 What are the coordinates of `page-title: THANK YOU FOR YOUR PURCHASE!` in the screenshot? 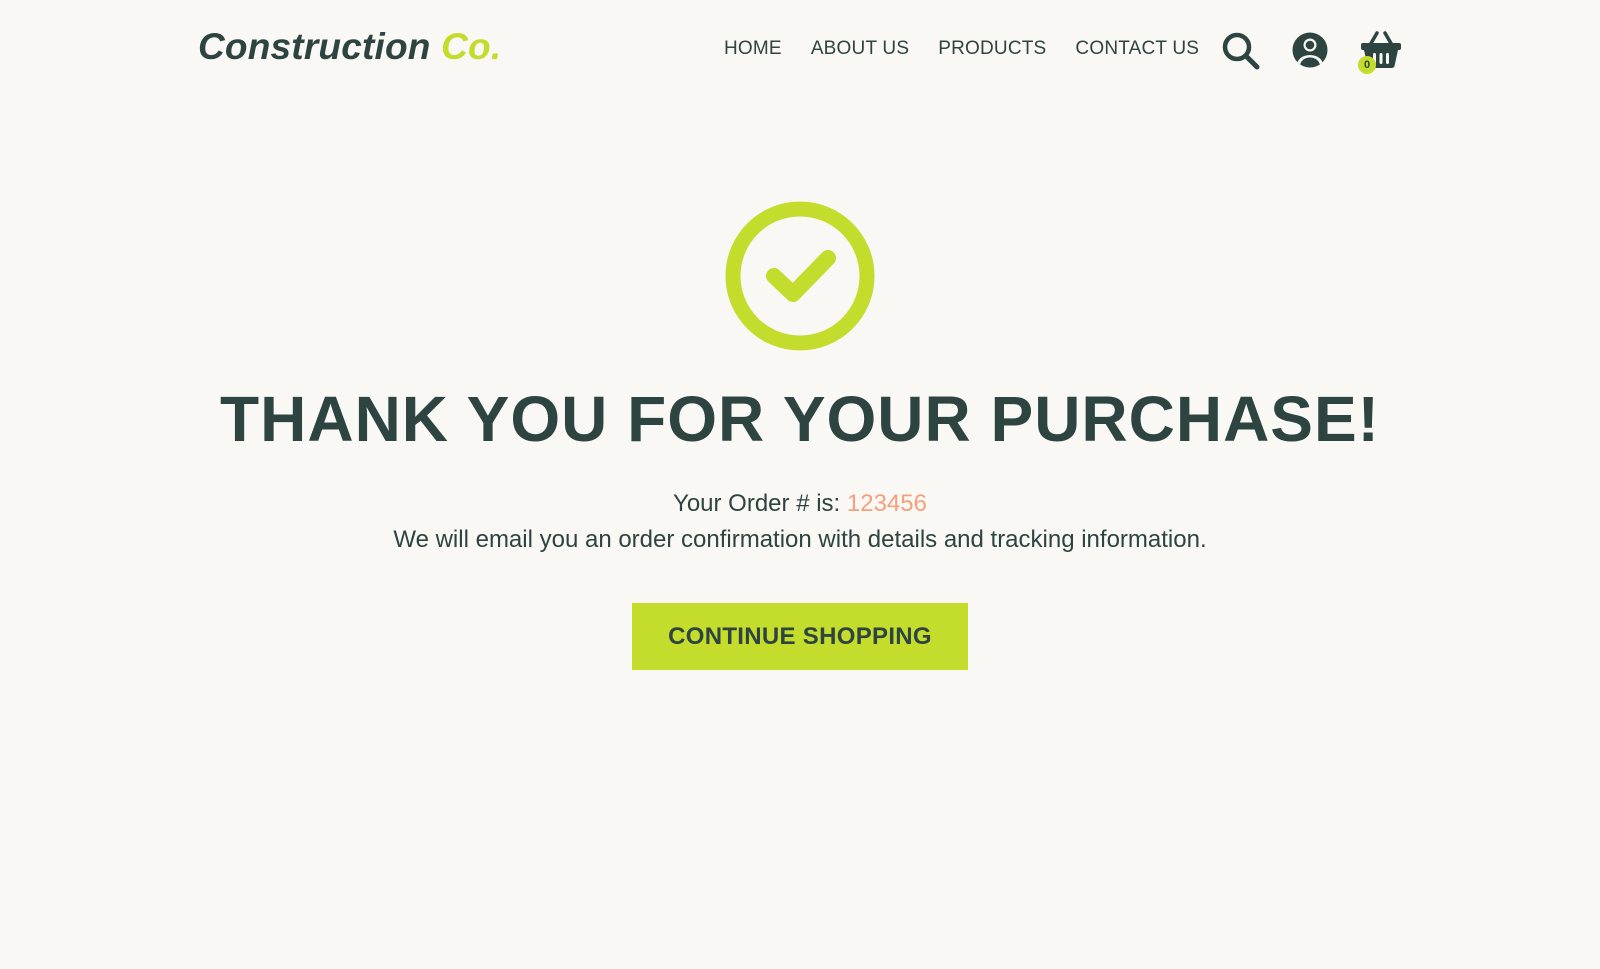 It's located at (800, 419).